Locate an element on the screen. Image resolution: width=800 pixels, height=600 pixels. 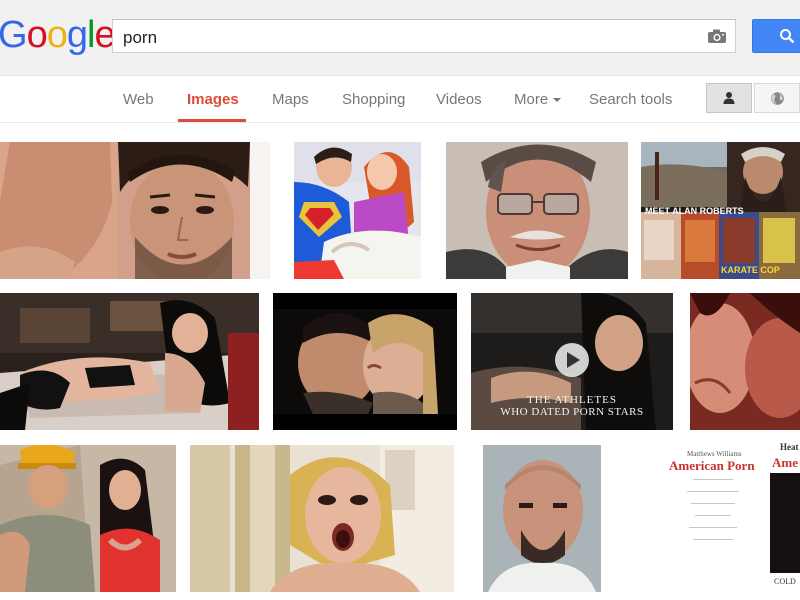
image-caption: KARATE COP is located at coordinates (750, 270).